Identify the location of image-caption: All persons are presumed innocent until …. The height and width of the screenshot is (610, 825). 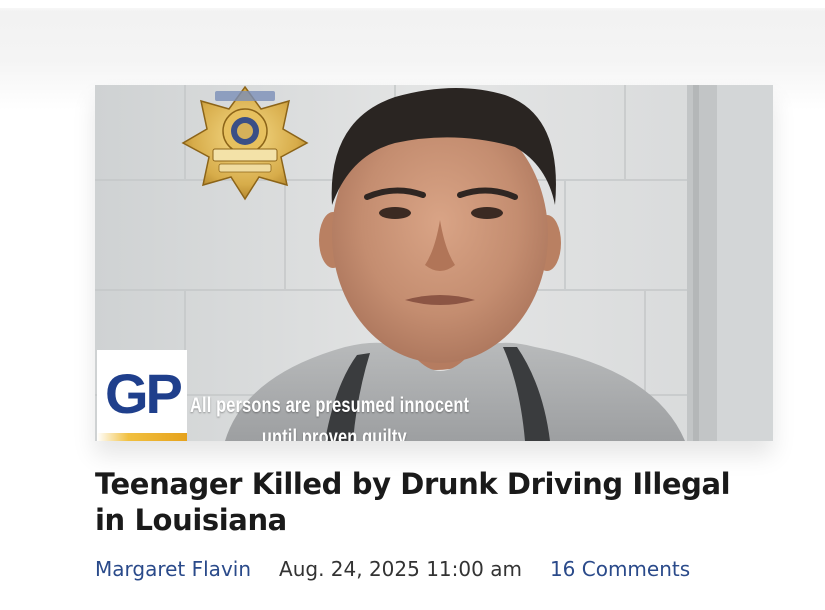
(330, 415).